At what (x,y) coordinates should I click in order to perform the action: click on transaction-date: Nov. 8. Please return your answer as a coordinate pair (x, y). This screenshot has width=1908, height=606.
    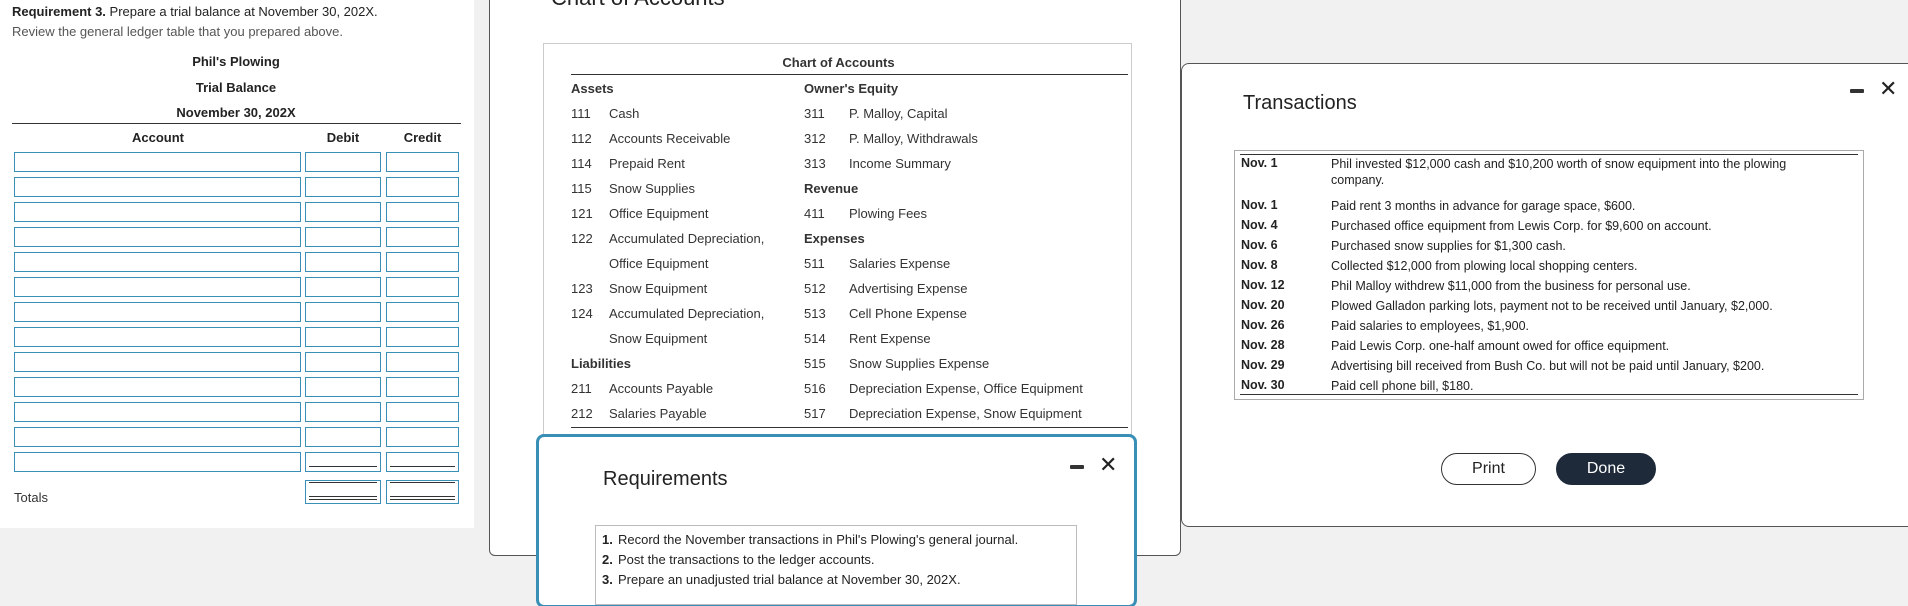
    Looking at the image, I should click on (1259, 265).